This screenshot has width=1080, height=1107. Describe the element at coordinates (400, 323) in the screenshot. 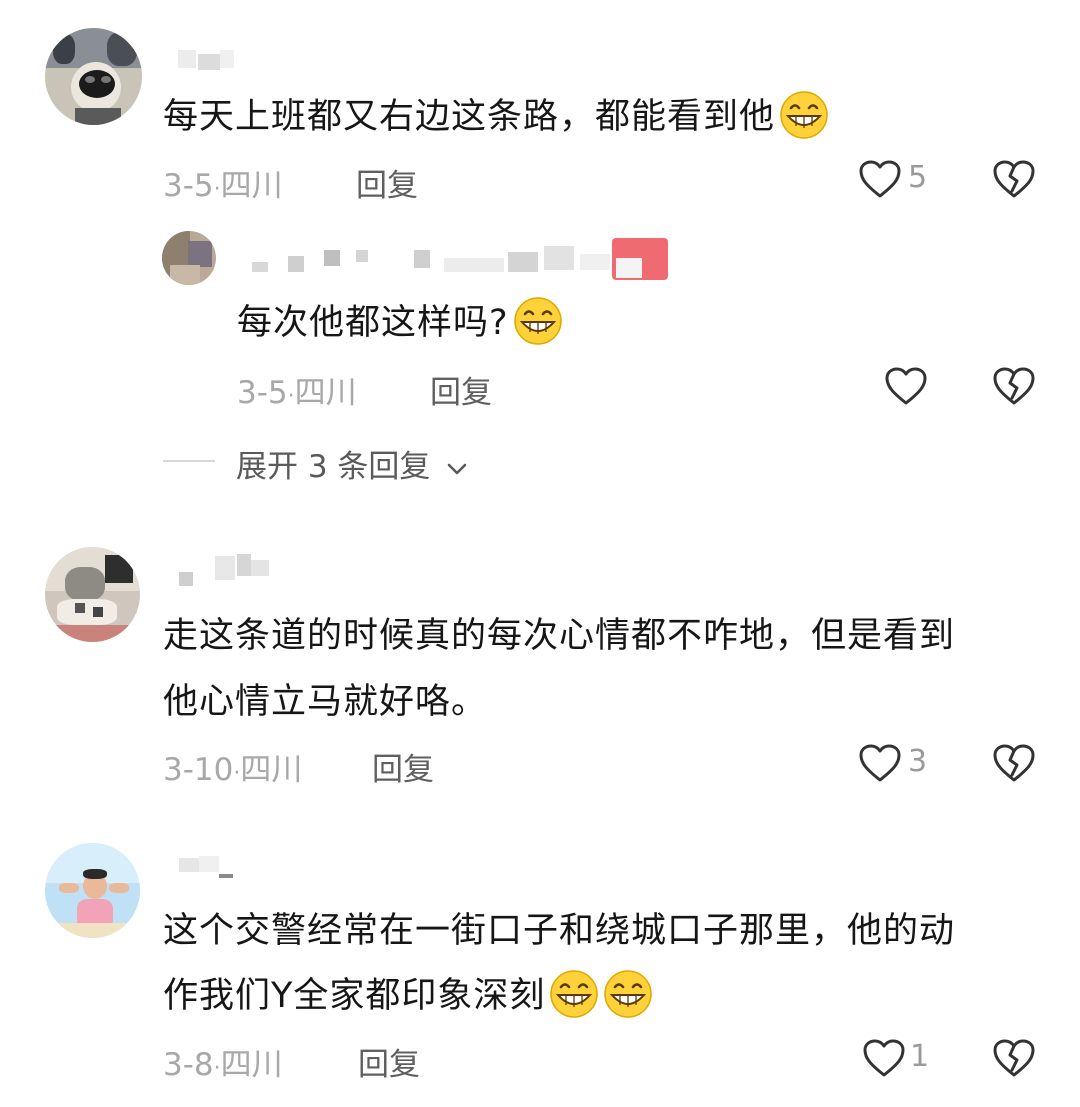

I see `reply-text: 每次他都这样吗?` at that location.